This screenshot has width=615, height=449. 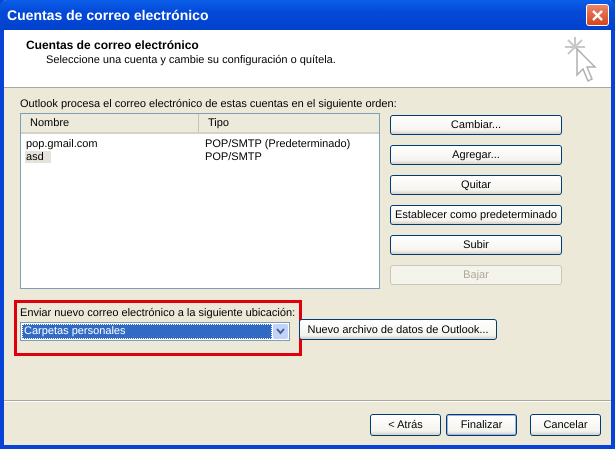 I want to click on cursor-sparkle-icon, so click(x=581, y=60).